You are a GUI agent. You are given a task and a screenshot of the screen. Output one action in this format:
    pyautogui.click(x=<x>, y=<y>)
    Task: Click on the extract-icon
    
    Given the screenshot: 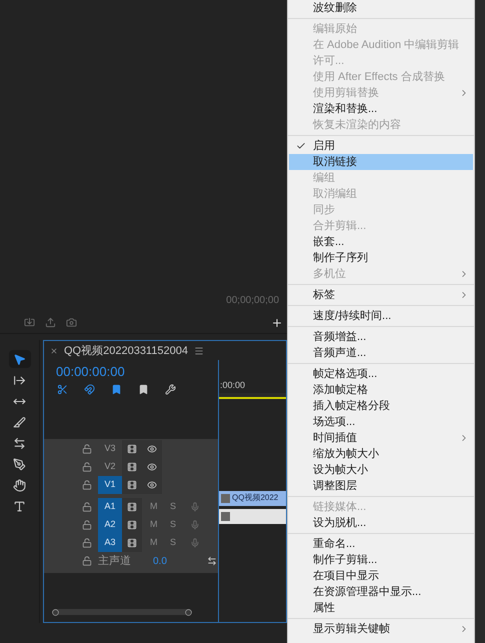 What is the action you would take?
    pyautogui.click(x=50, y=322)
    